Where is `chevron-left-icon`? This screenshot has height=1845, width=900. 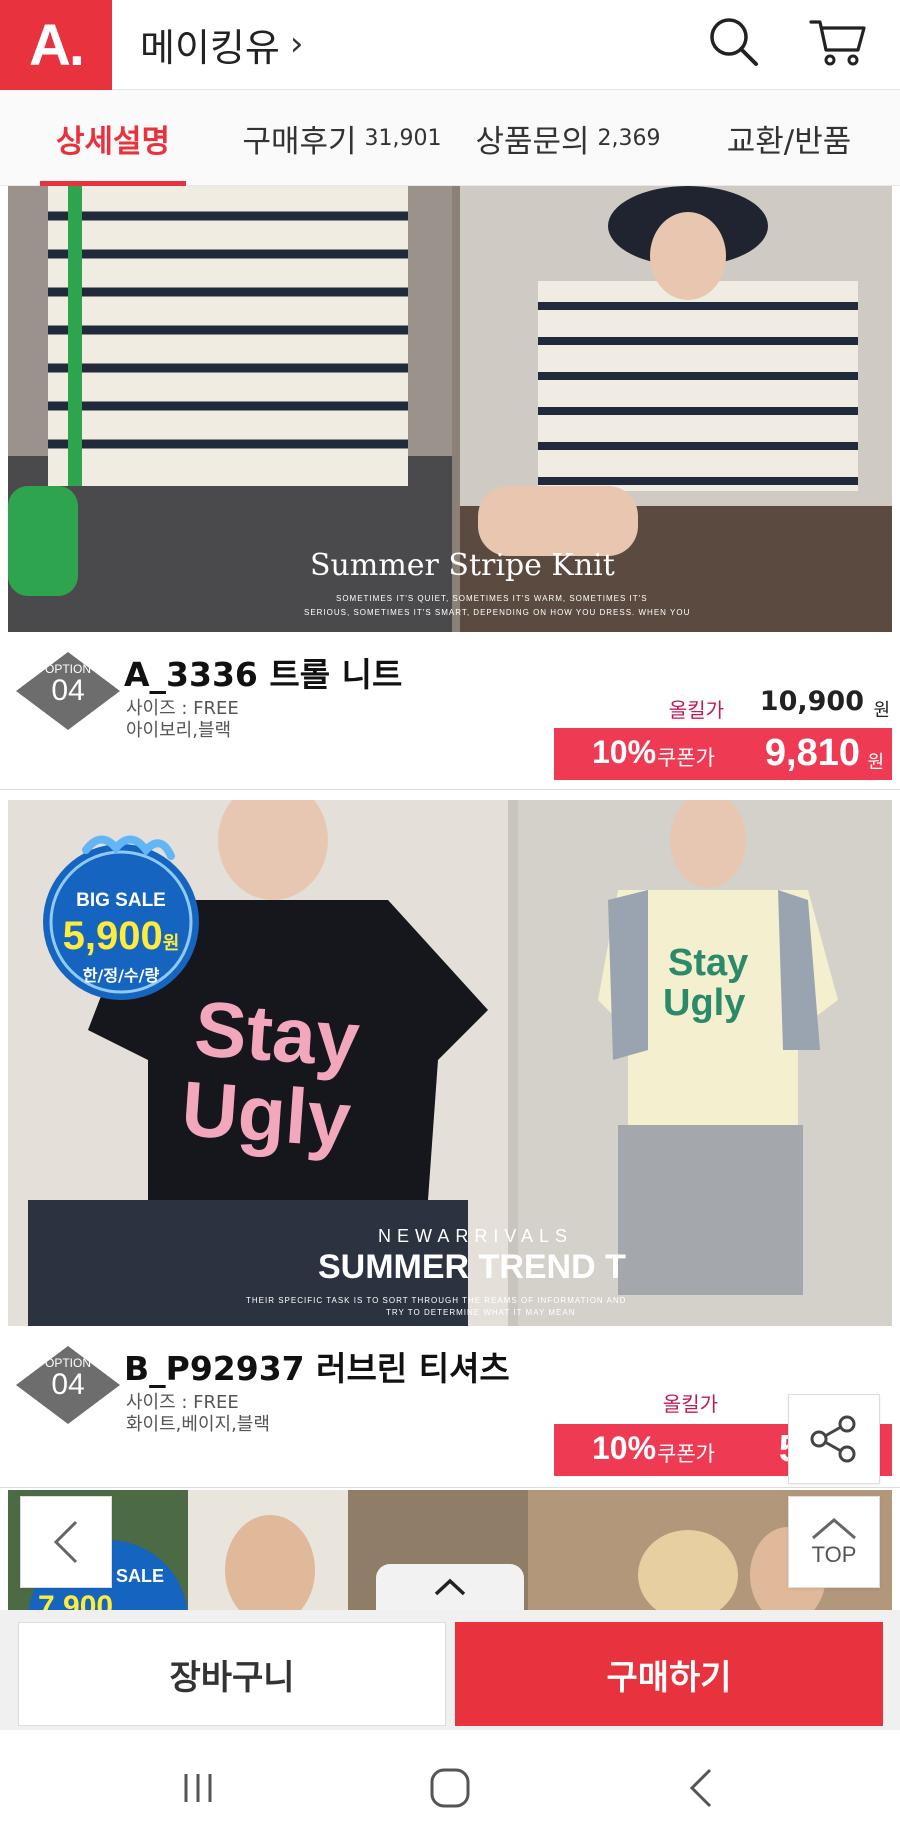
chevron-left-icon is located at coordinates (65, 1542).